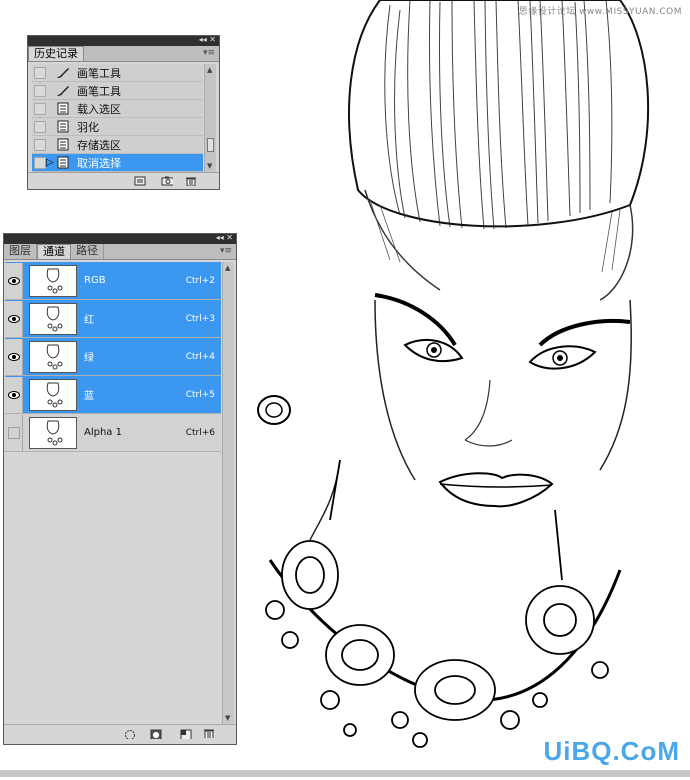  What do you see at coordinates (210, 118) in the screenshot?
I see `history-scrollbar: ▲ ▼` at bounding box center [210, 118].